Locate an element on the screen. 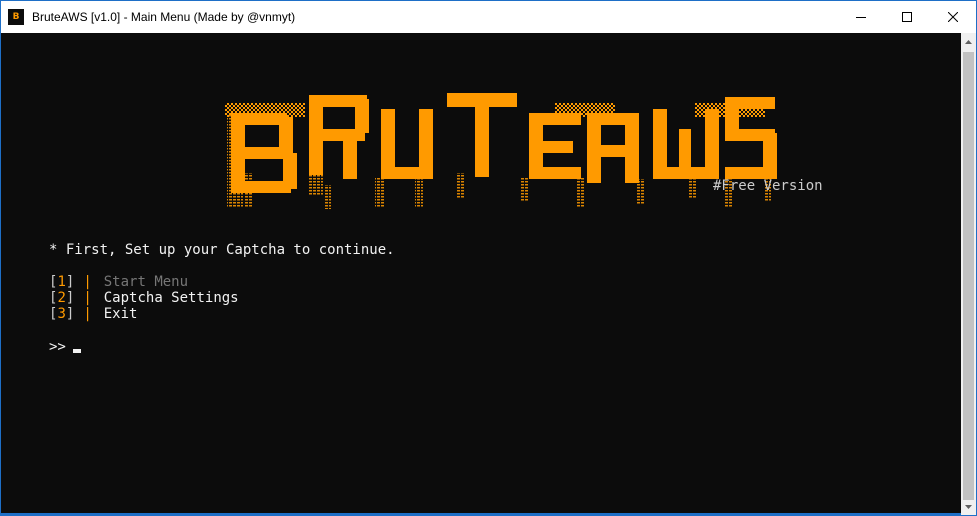 The image size is (977, 516). maximize-button is located at coordinates (907, 17).